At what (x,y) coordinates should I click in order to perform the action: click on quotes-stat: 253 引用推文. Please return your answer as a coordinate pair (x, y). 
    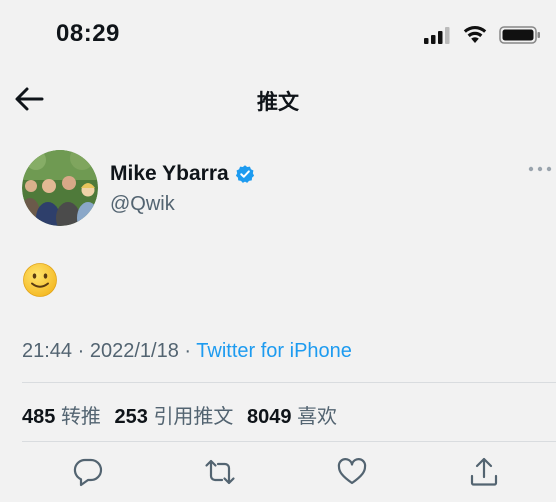
    Looking at the image, I should click on (174, 414).